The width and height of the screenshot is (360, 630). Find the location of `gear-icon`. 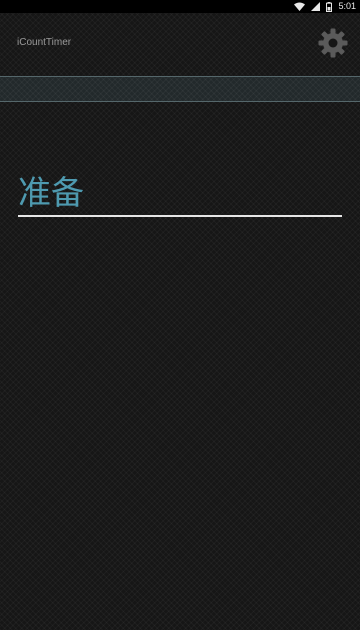

gear-icon is located at coordinates (333, 43).